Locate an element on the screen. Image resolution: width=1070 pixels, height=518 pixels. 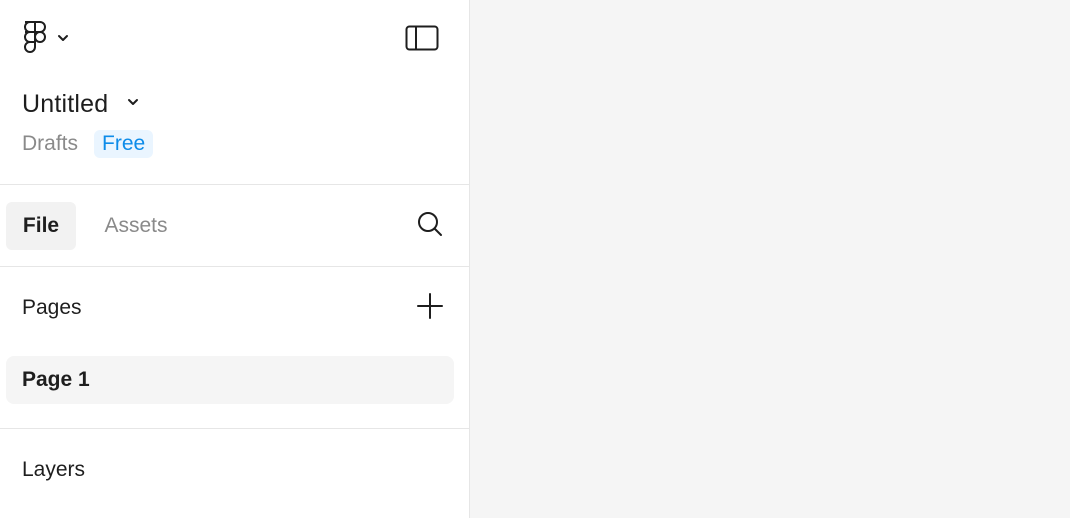
main-menu-button is located at coordinates (45, 40).